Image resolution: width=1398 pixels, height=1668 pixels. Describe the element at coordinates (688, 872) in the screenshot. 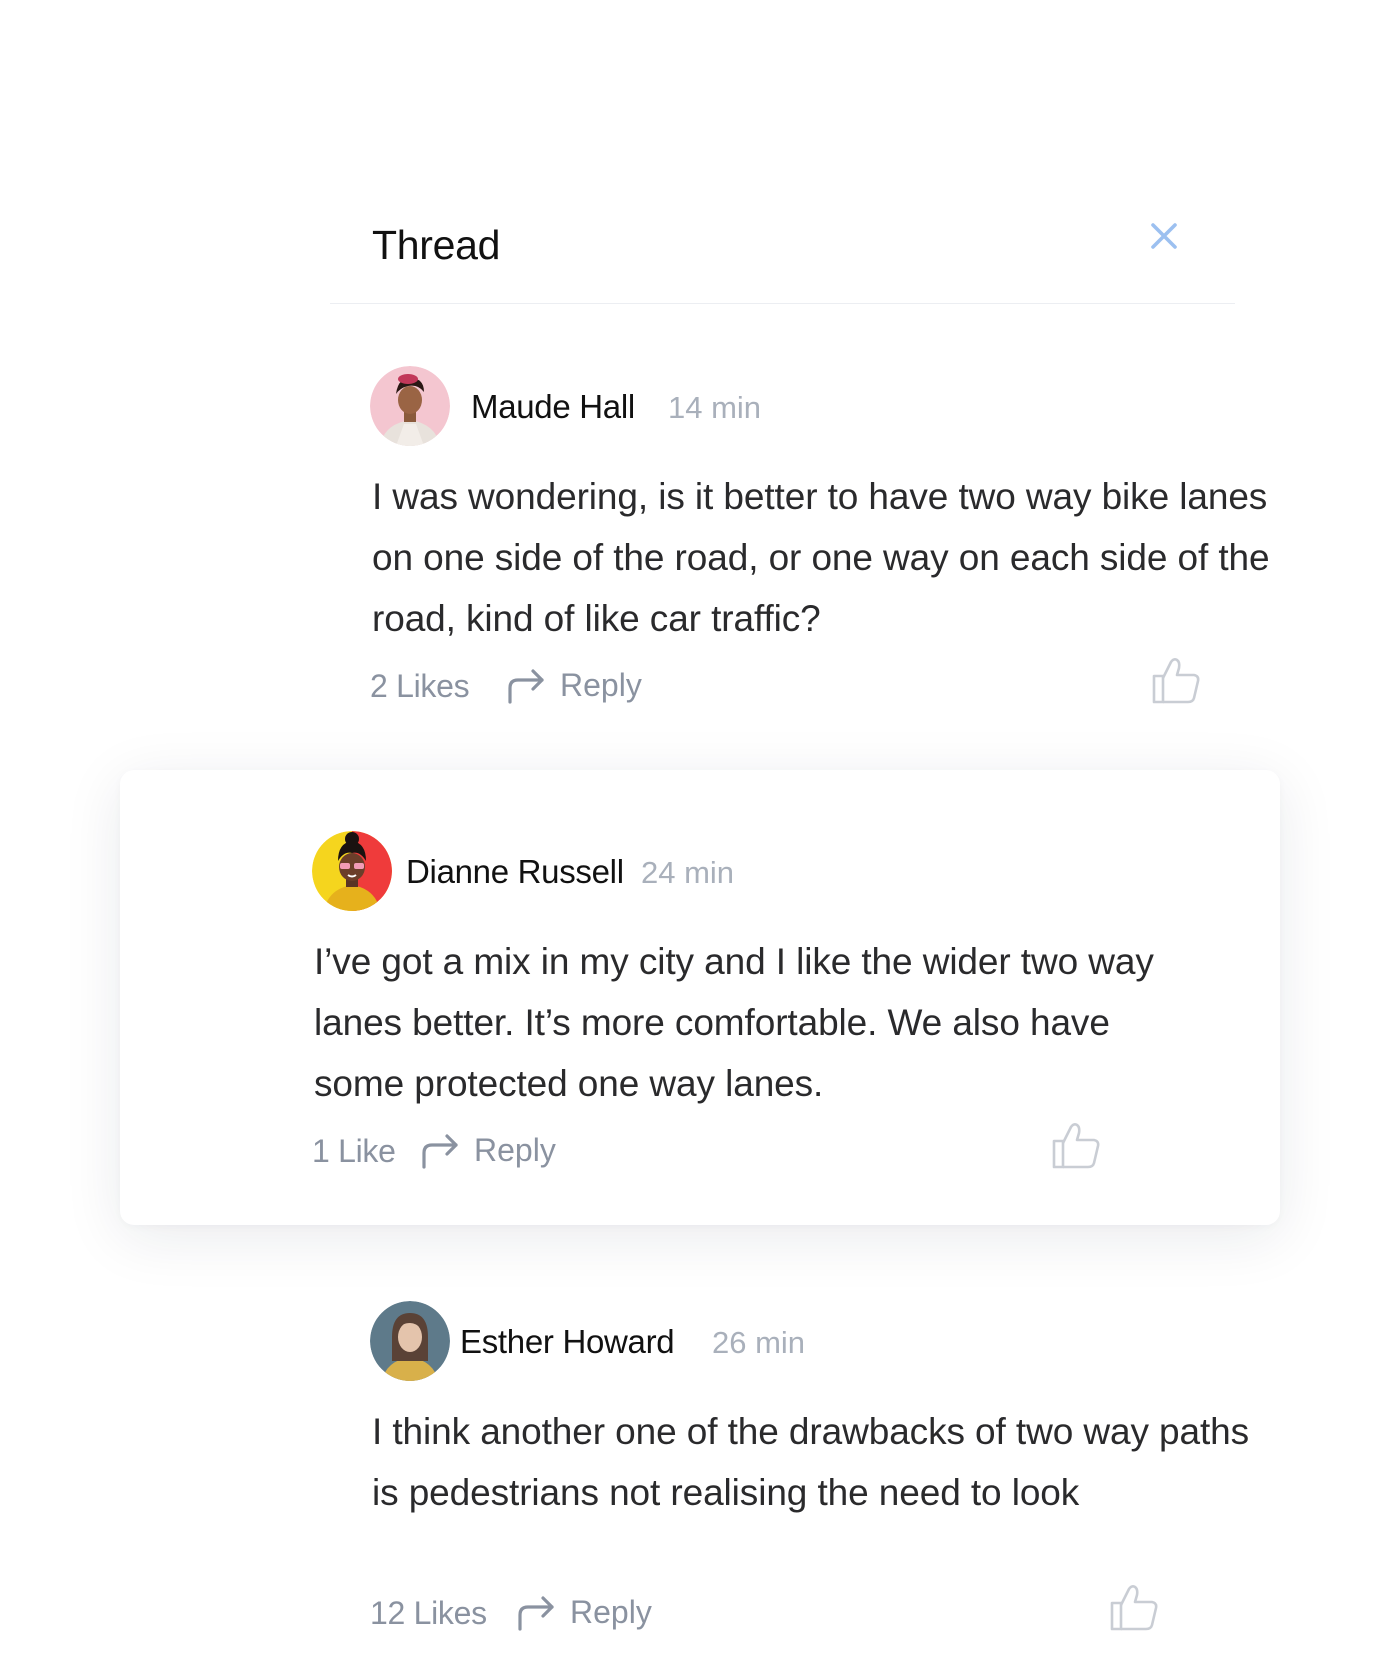

I see `comment-time: 24 min` at that location.